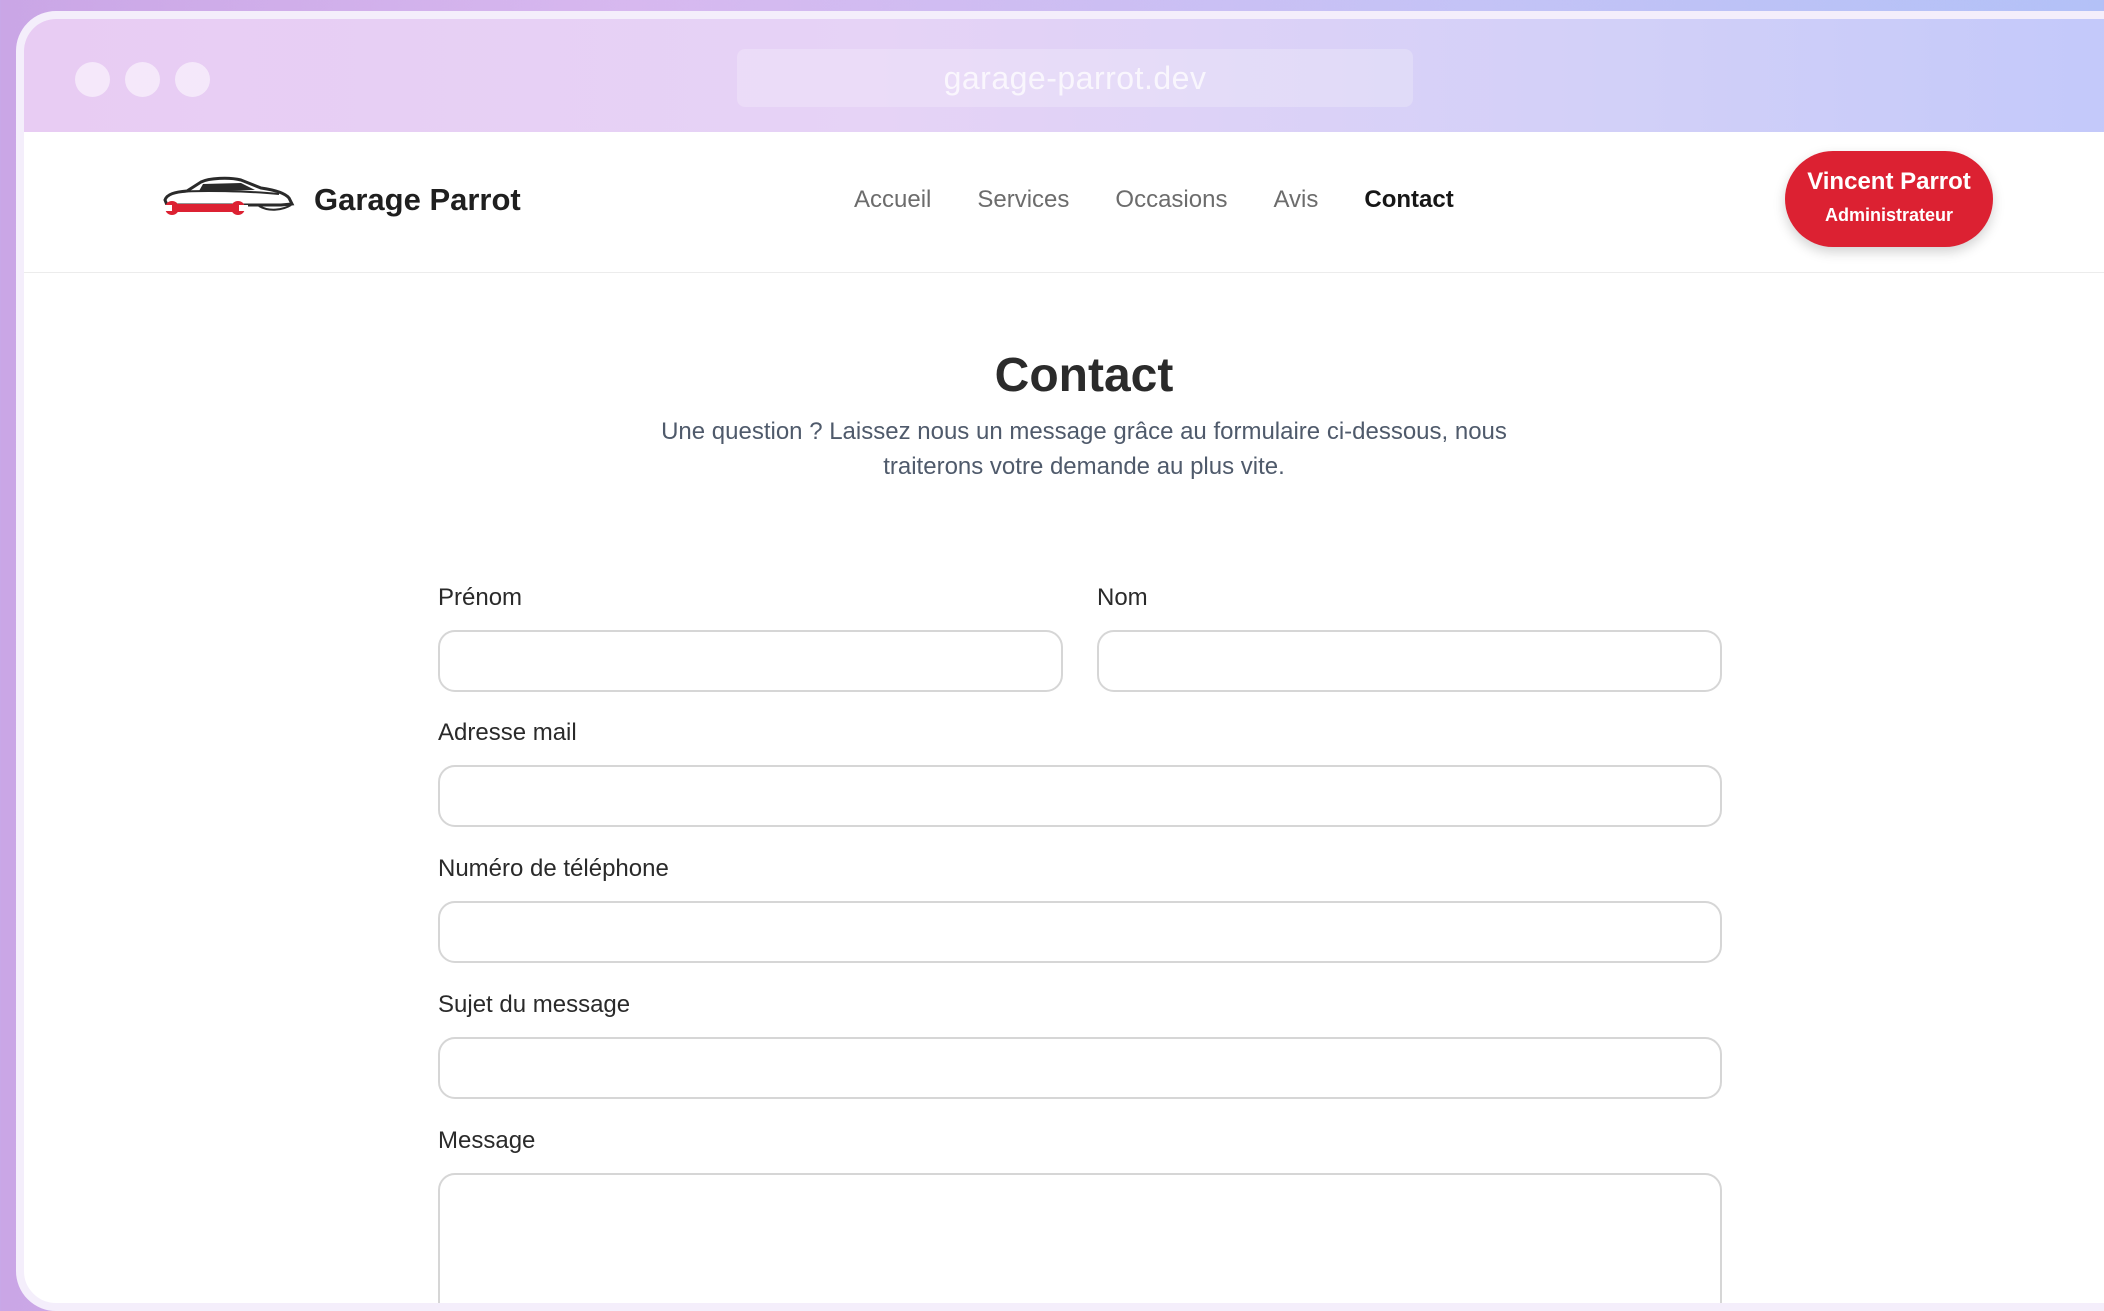 The height and width of the screenshot is (1311, 2104). What do you see at coordinates (227, 197) in the screenshot?
I see `car-wrench-logo-icon` at bounding box center [227, 197].